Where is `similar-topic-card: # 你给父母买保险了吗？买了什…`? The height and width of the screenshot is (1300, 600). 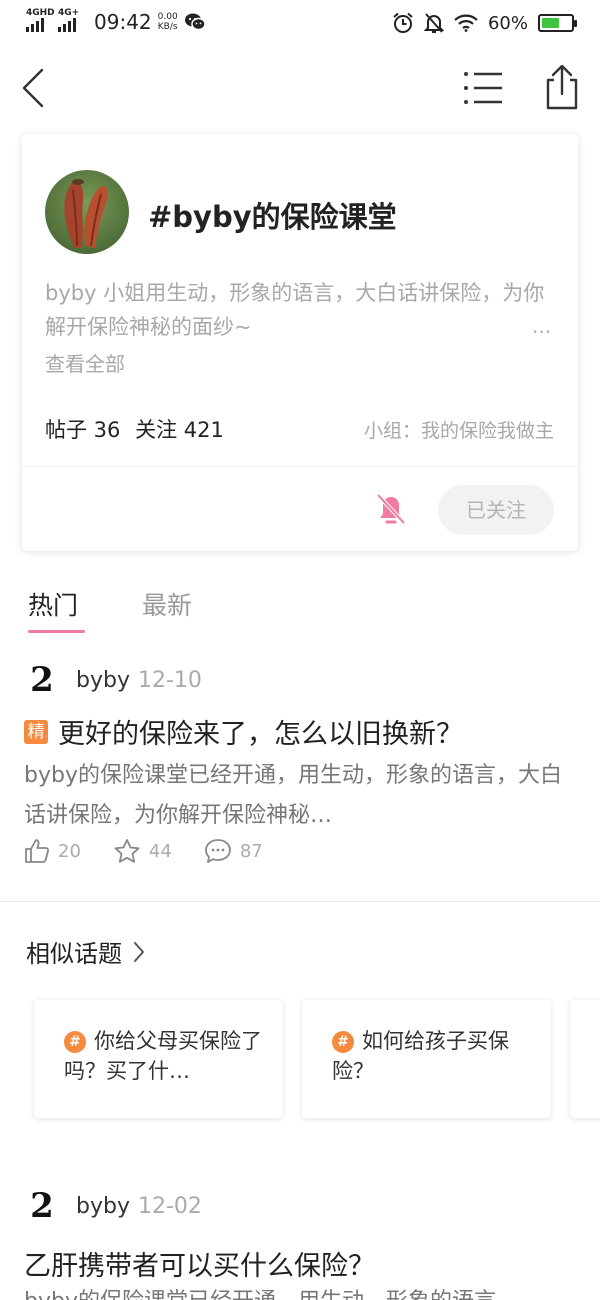 similar-topic-card: # 你给父母买保险了吗？买了什… is located at coordinates (158, 1059).